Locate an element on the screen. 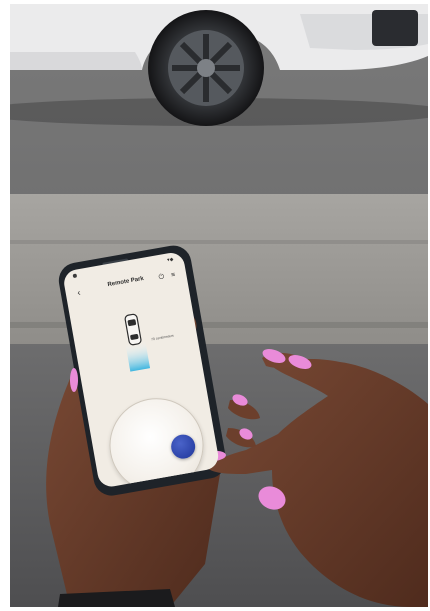  distance-label: 70 centimeters is located at coordinates (162, 337).